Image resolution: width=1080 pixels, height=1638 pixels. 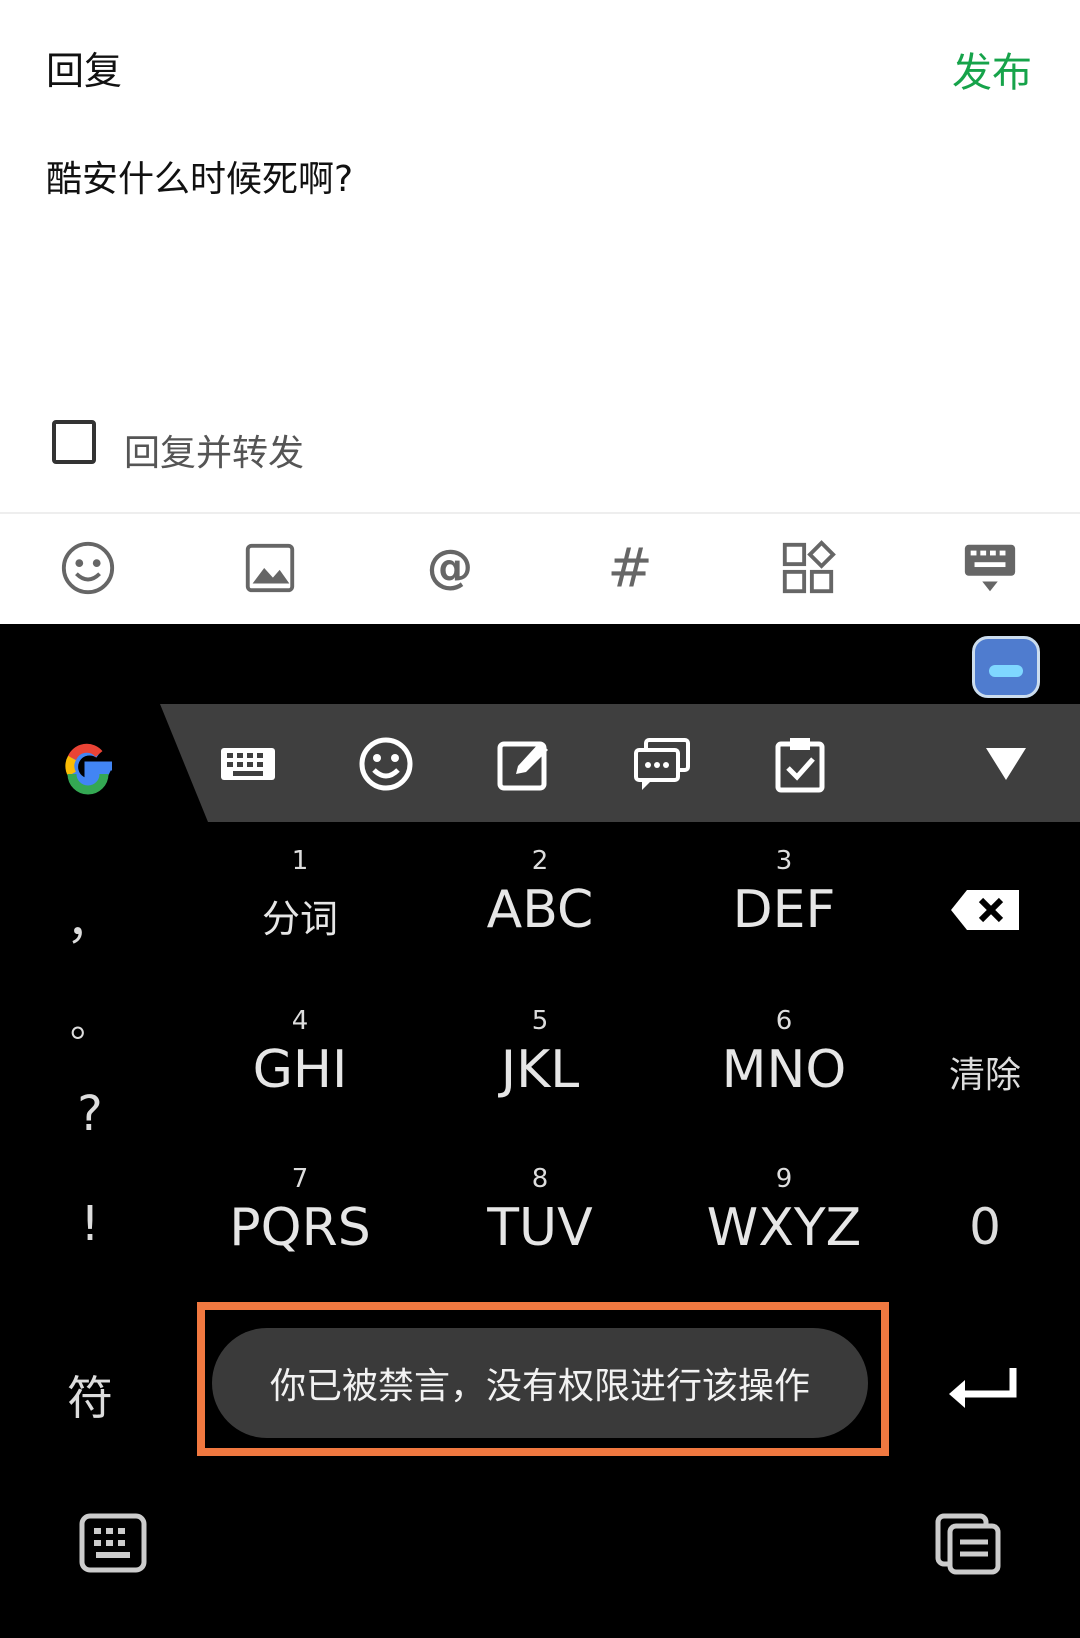 I want to click on key-1-label: 分词, so click(x=299, y=919).